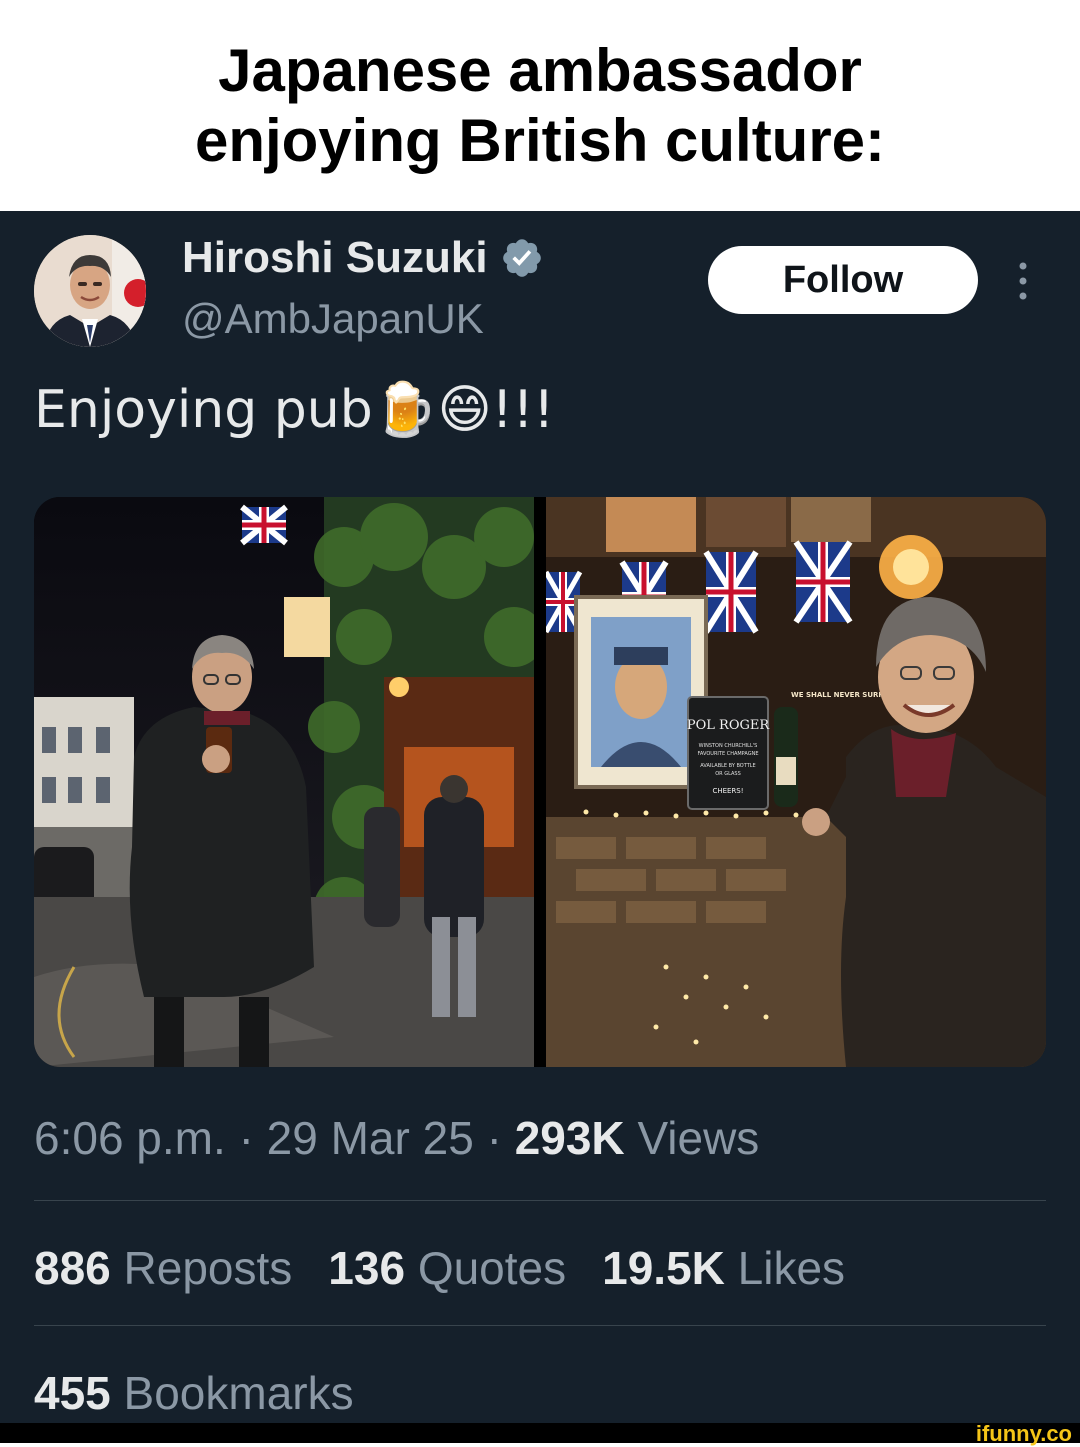  I want to click on caption-line-1: Japanese ambassador, so click(540, 70).